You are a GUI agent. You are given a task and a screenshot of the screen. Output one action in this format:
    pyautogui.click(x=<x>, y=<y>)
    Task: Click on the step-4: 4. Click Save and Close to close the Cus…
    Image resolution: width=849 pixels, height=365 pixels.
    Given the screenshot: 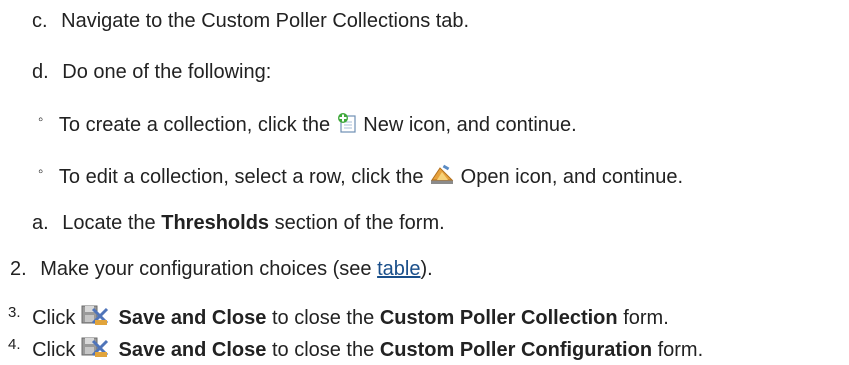 What is the action you would take?
    pyautogui.click(x=355, y=350)
    